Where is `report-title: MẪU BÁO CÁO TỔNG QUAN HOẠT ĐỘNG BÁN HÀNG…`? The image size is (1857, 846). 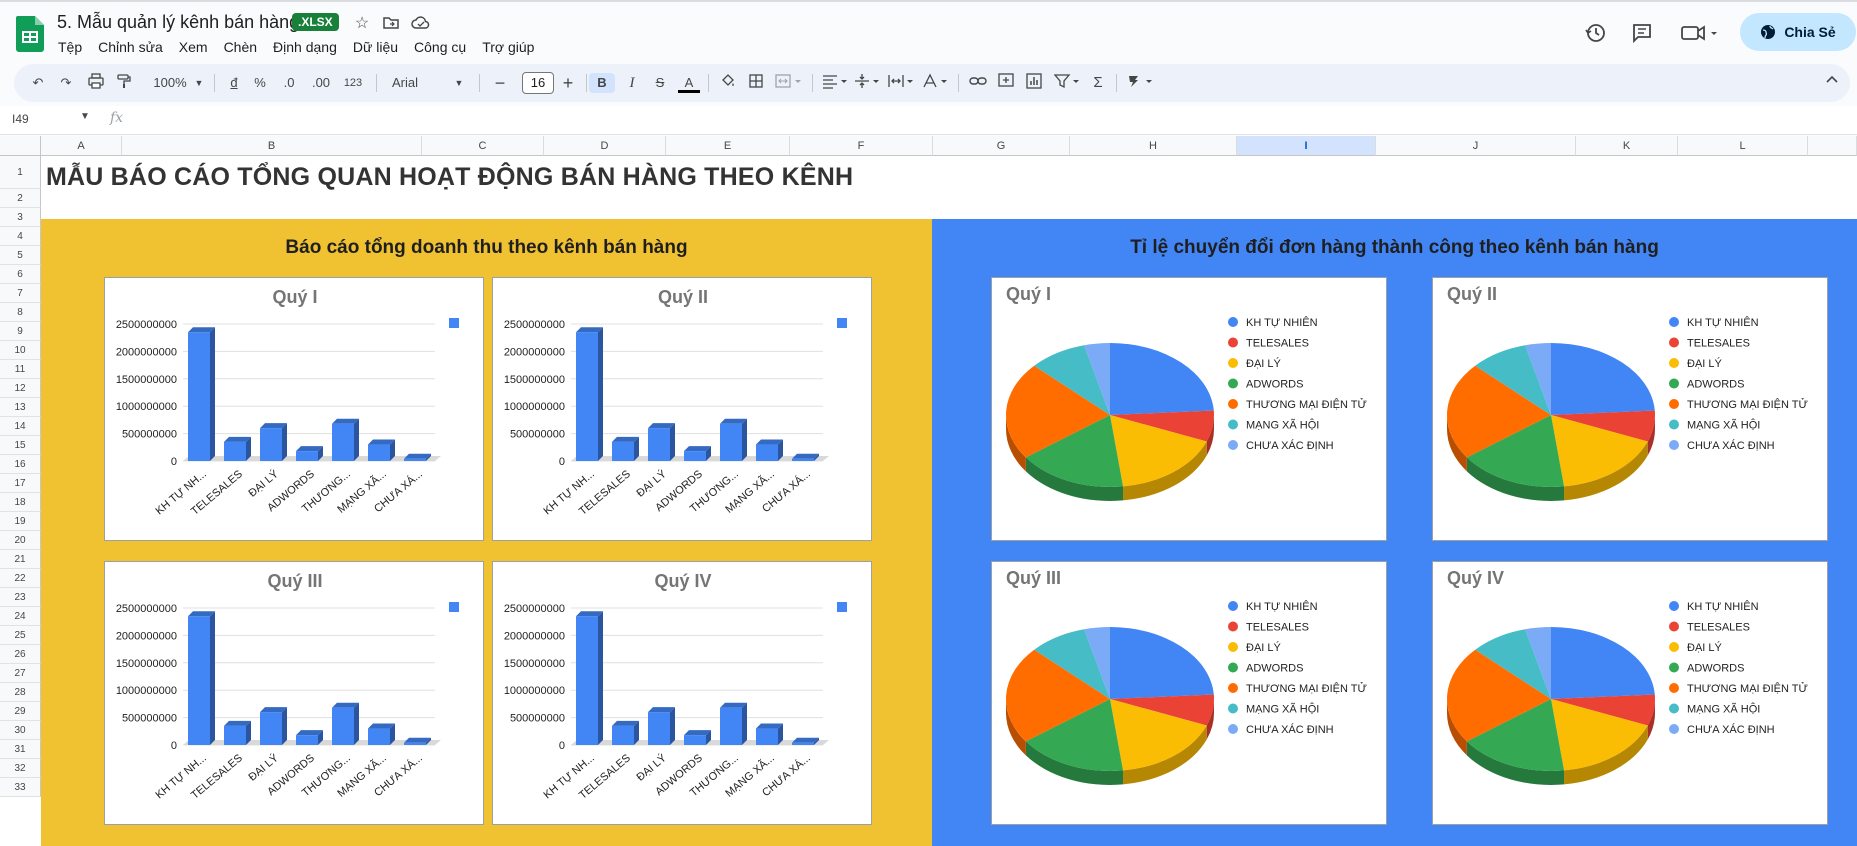
report-title: MẪU BÁO CÁO TỔNG QUAN HOẠT ĐỘNG BÁN HÀNG… is located at coordinates (449, 177).